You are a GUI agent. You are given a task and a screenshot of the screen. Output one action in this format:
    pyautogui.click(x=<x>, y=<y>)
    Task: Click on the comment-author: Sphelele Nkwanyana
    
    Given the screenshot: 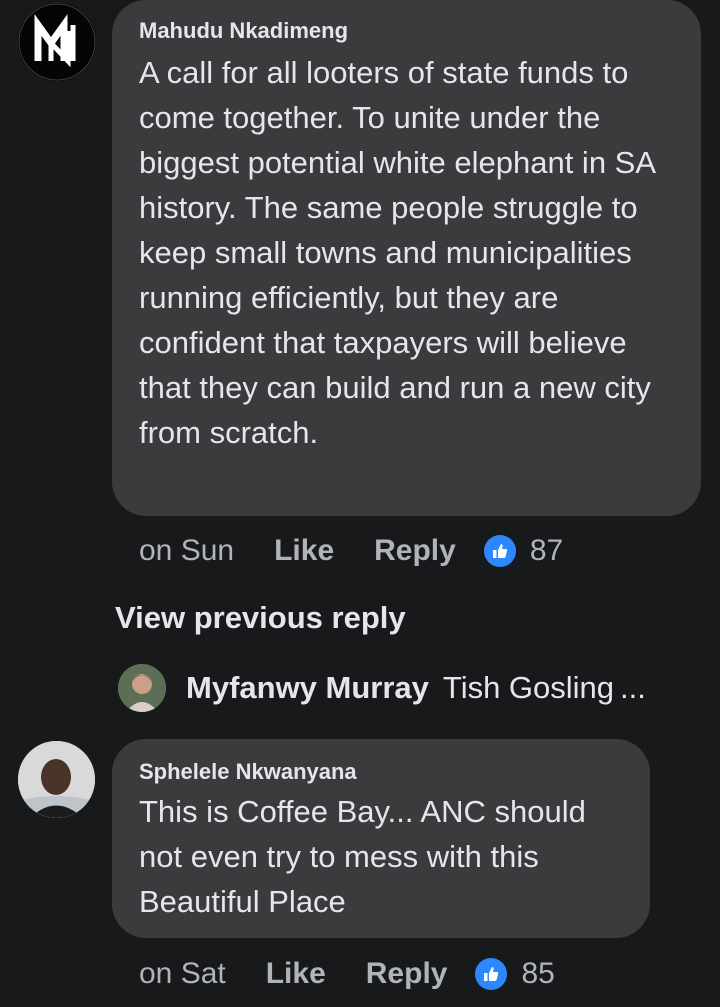 What is the action you would take?
    pyautogui.click(x=381, y=772)
    